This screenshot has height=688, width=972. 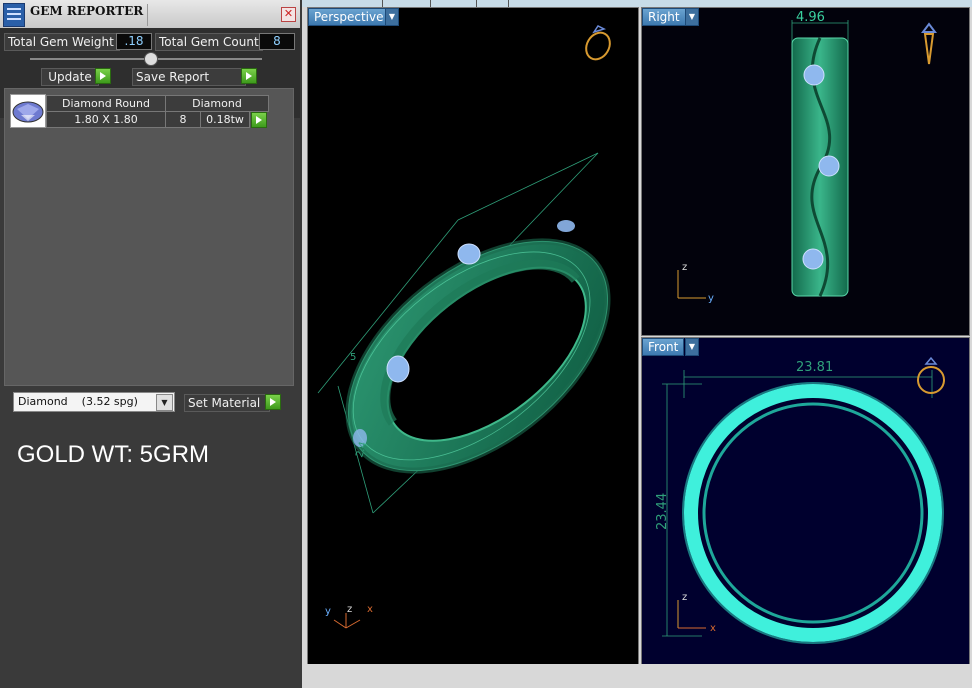 What do you see at coordinates (183, 119) in the screenshot?
I see `gem-count-cell: 8` at bounding box center [183, 119].